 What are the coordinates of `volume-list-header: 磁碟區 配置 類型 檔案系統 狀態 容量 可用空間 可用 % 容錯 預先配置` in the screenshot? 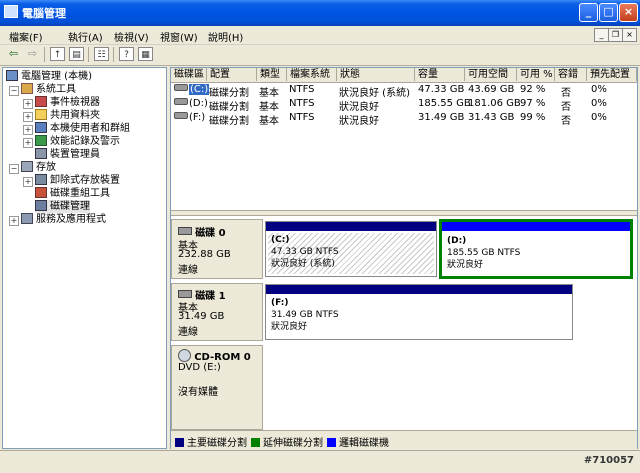 It's located at (404, 75).